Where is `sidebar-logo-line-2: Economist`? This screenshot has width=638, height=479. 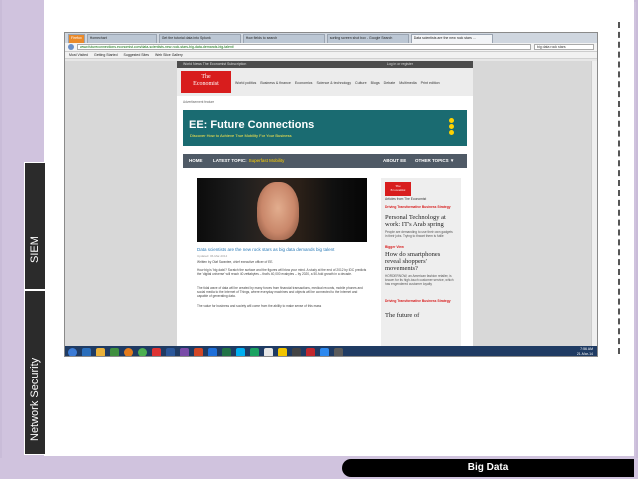
sidebar-logo-line-2: Economist is located at coordinates (398, 190).